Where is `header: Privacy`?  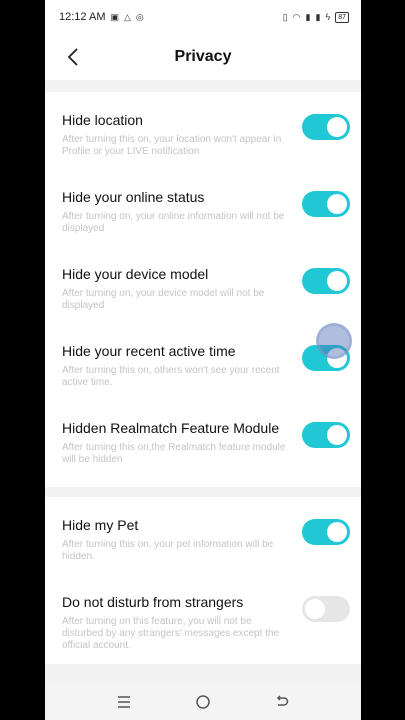 header: Privacy is located at coordinates (203, 57).